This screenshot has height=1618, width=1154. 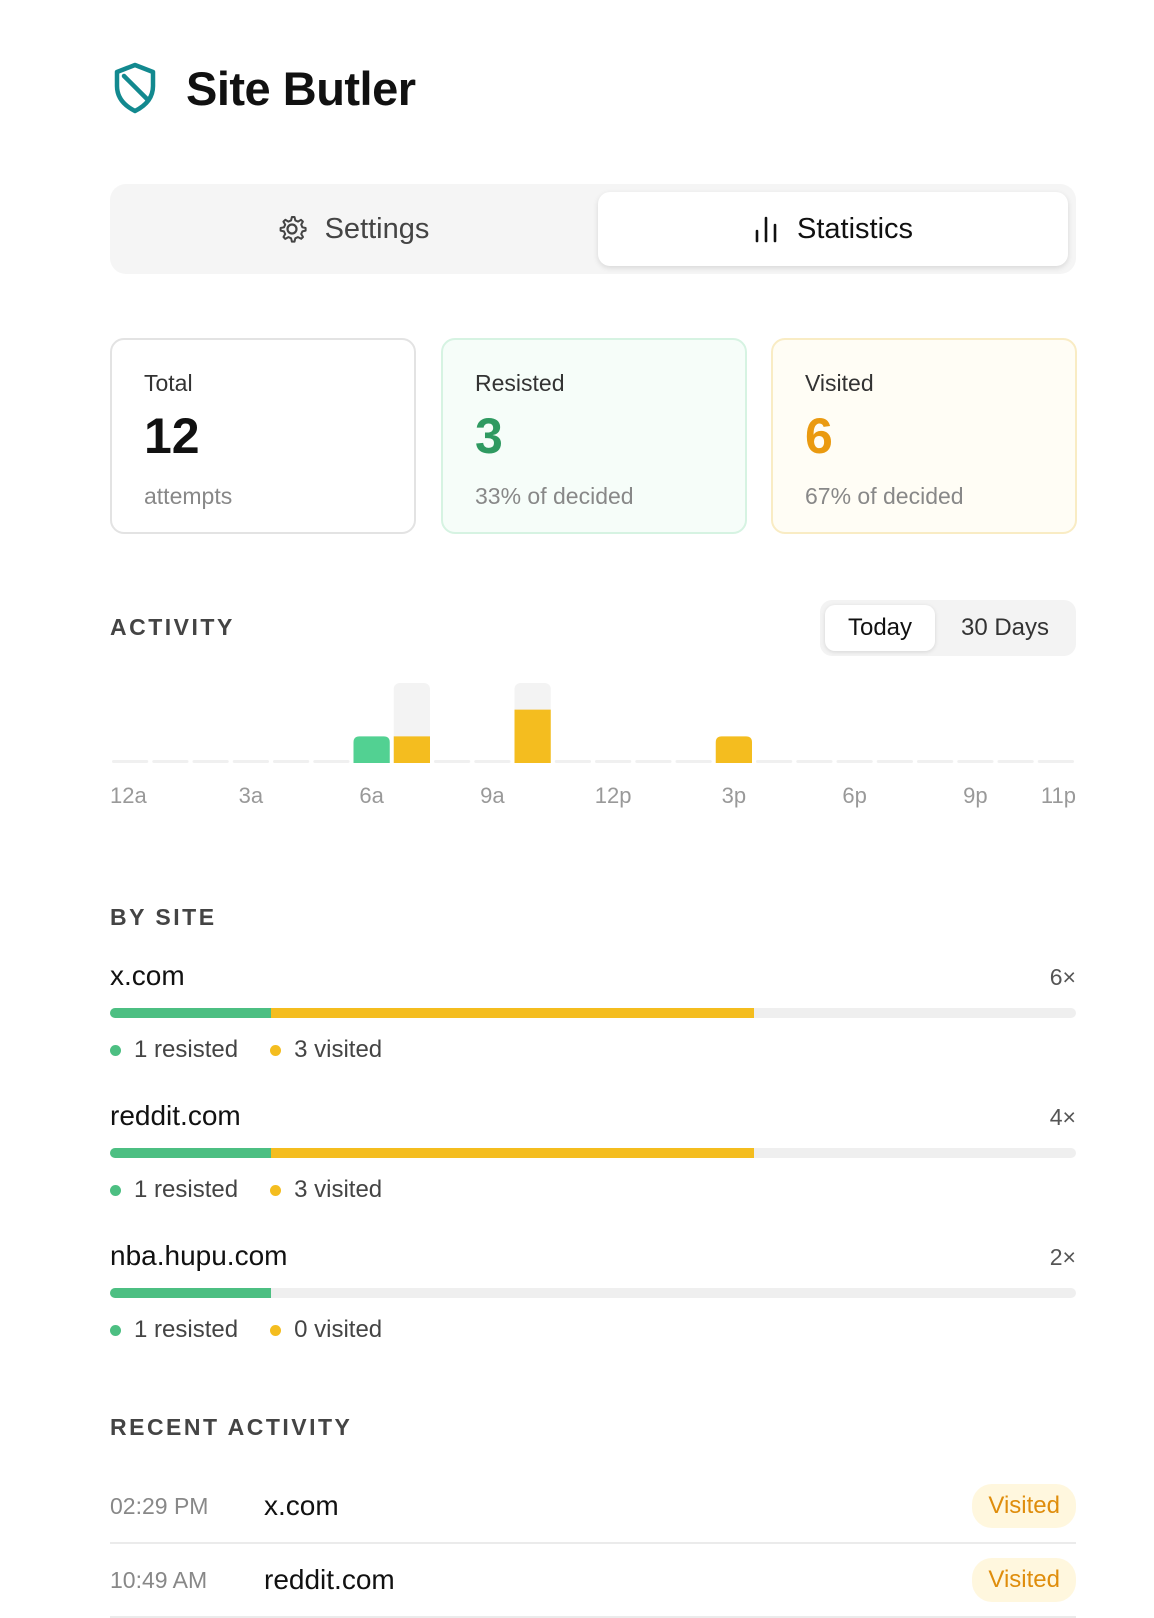 I want to click on tab-bar: Settings Statistics, so click(x=593, y=229).